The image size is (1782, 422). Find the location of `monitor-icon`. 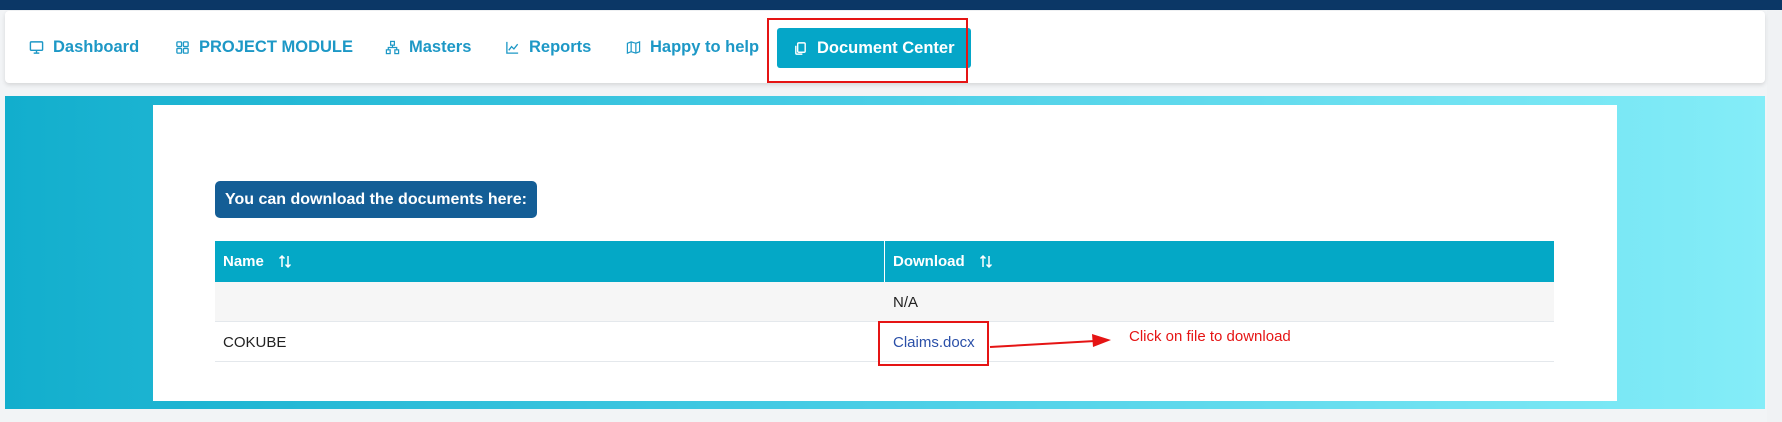

monitor-icon is located at coordinates (36, 47).